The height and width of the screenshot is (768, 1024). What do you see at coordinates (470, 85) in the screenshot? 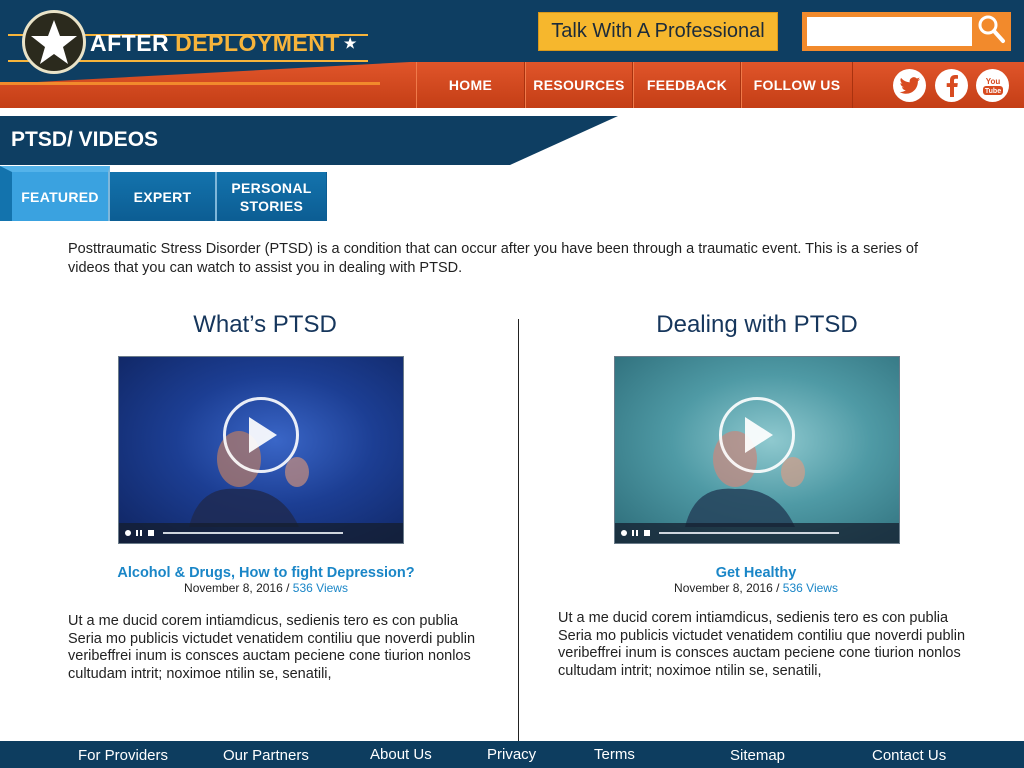
I see `nav-home: HOME` at bounding box center [470, 85].